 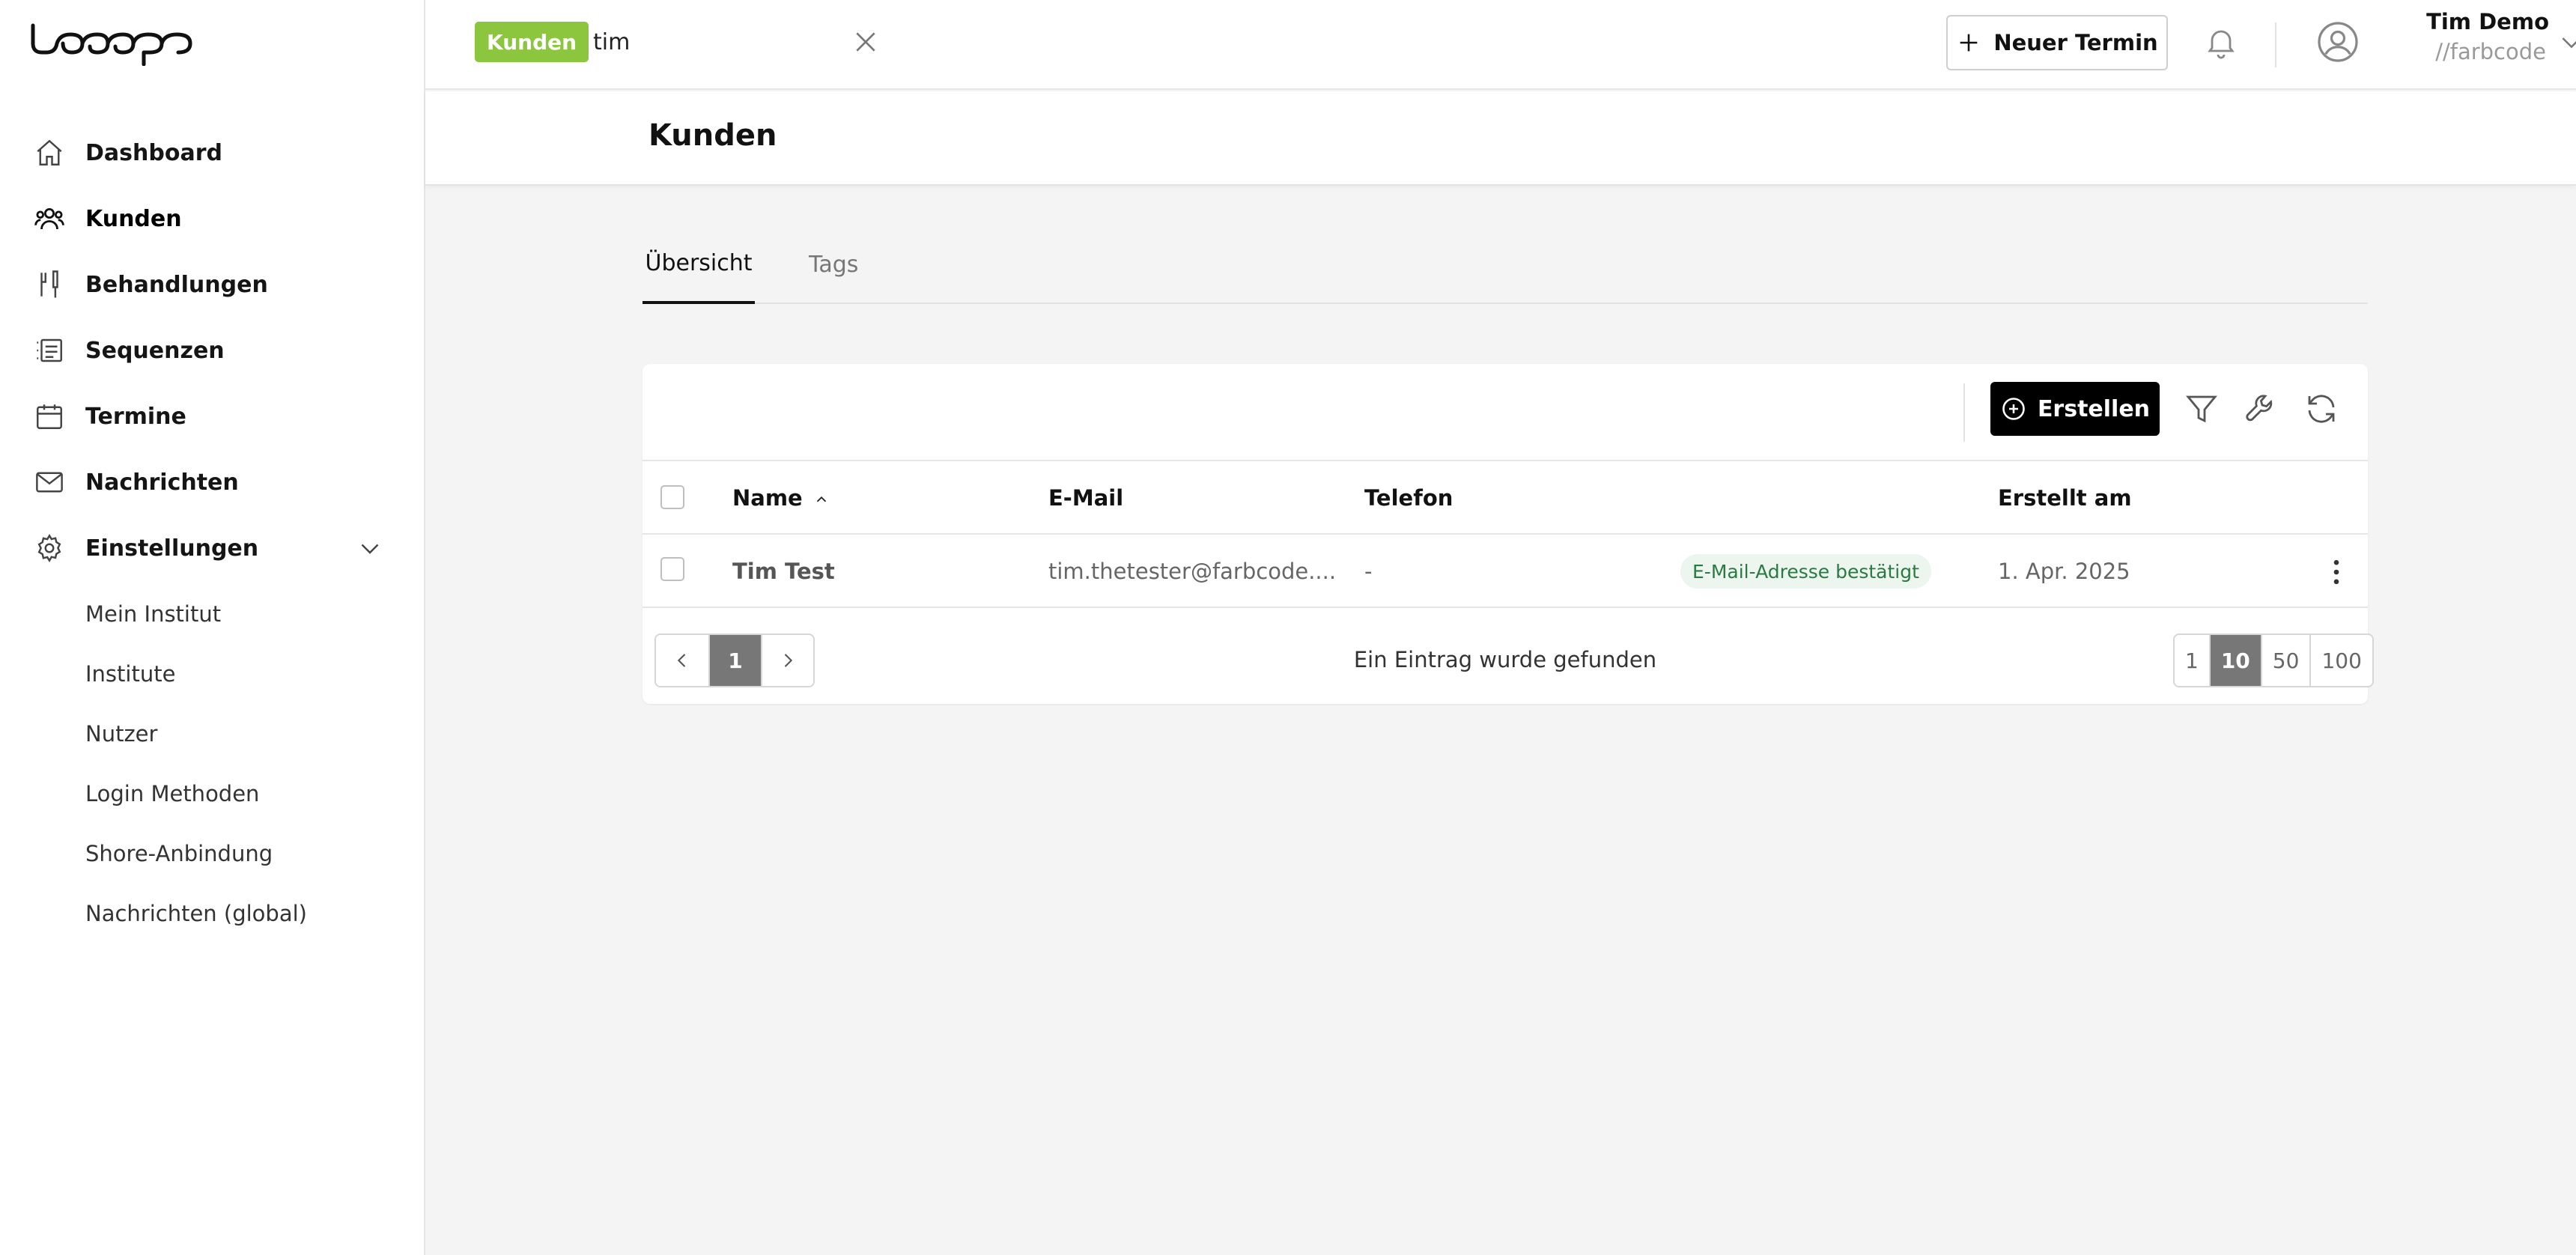 I want to click on new-appointment-label: Neuer Termin, so click(x=2075, y=42).